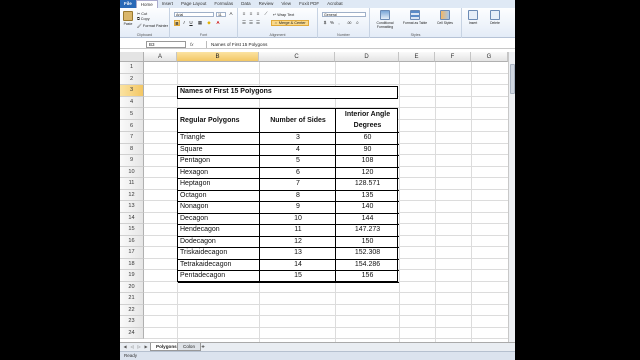 This screenshot has width=640, height=360. Describe the element at coordinates (367, 242) in the screenshot. I see `angle-cell: 150` at that location.